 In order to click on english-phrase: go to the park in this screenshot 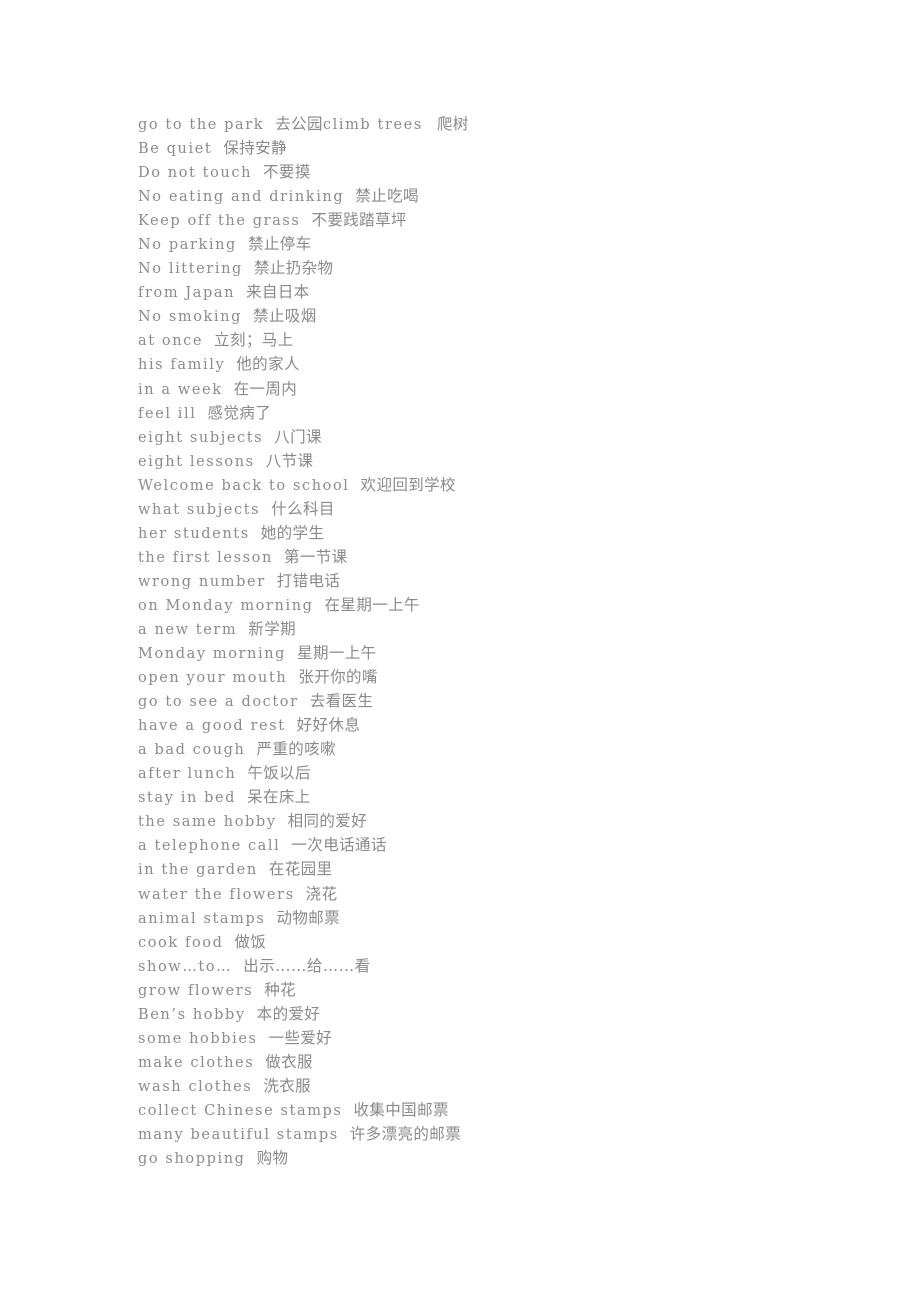, I will do `click(201, 125)`.